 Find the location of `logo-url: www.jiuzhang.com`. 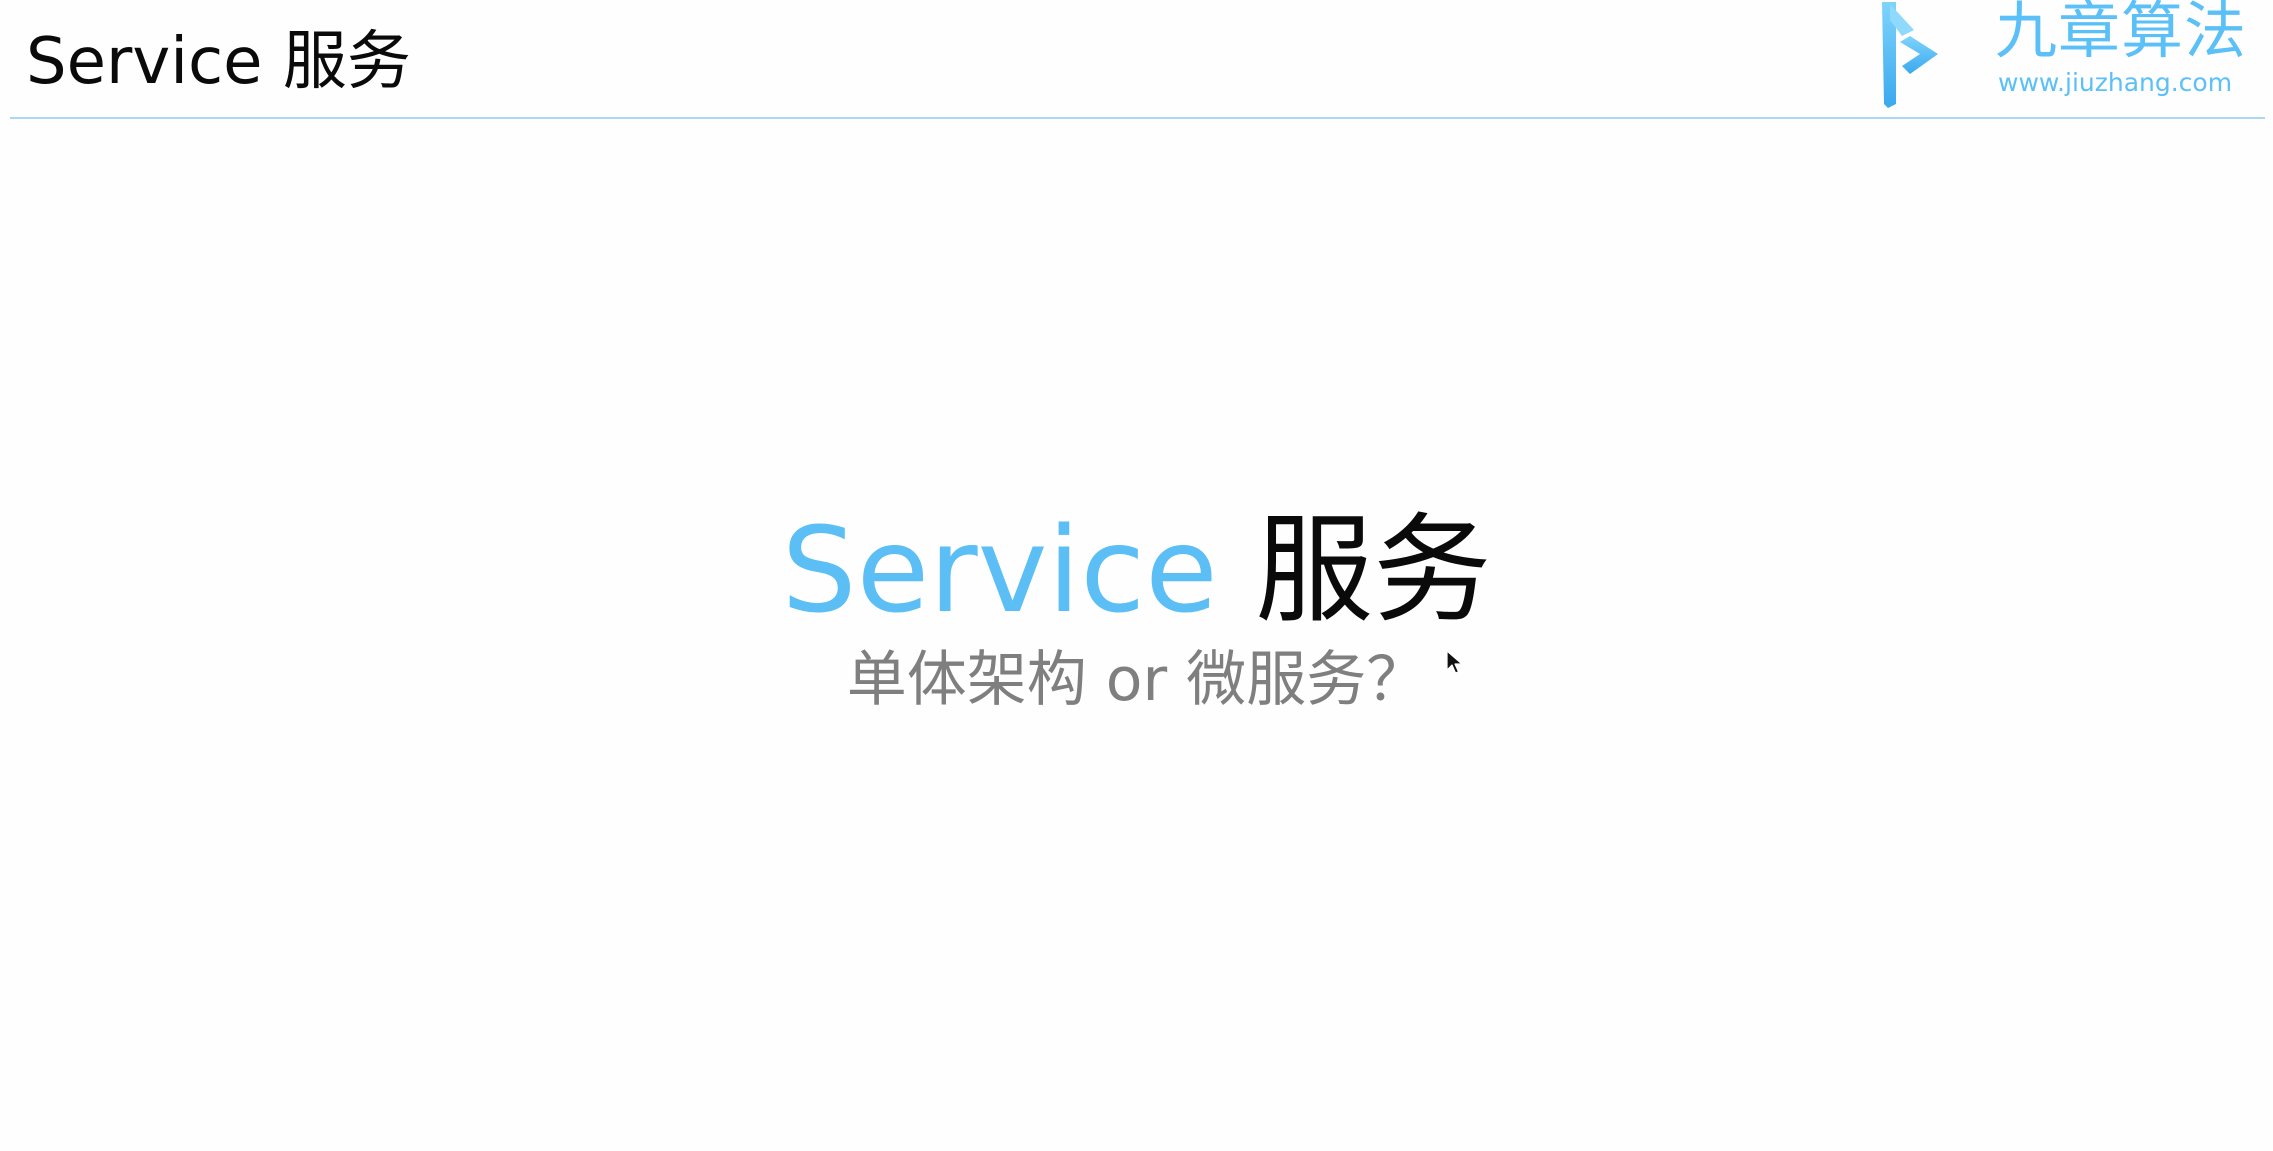

logo-url: www.jiuzhang.com is located at coordinates (2115, 82).